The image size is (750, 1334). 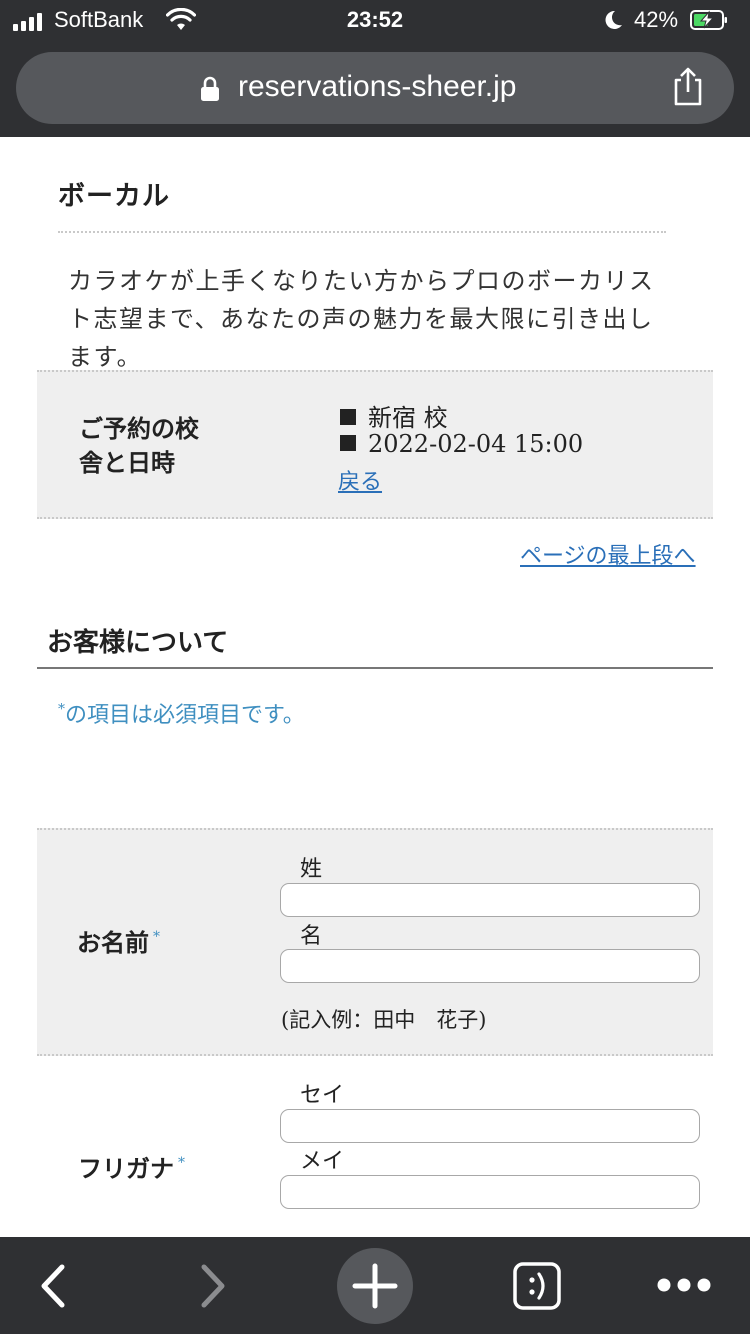 What do you see at coordinates (490, 900) in the screenshot?
I see `last-name-input` at bounding box center [490, 900].